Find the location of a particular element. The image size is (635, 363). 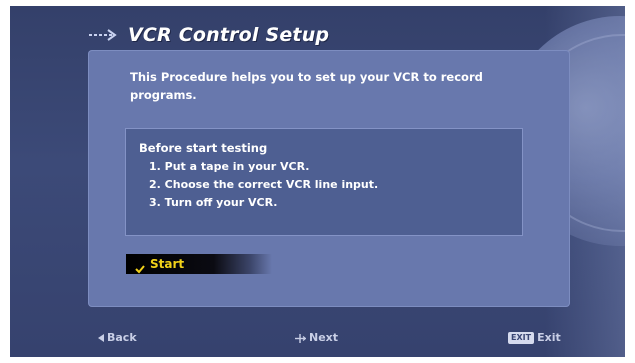

footer-back-button: Back is located at coordinates (117, 337).